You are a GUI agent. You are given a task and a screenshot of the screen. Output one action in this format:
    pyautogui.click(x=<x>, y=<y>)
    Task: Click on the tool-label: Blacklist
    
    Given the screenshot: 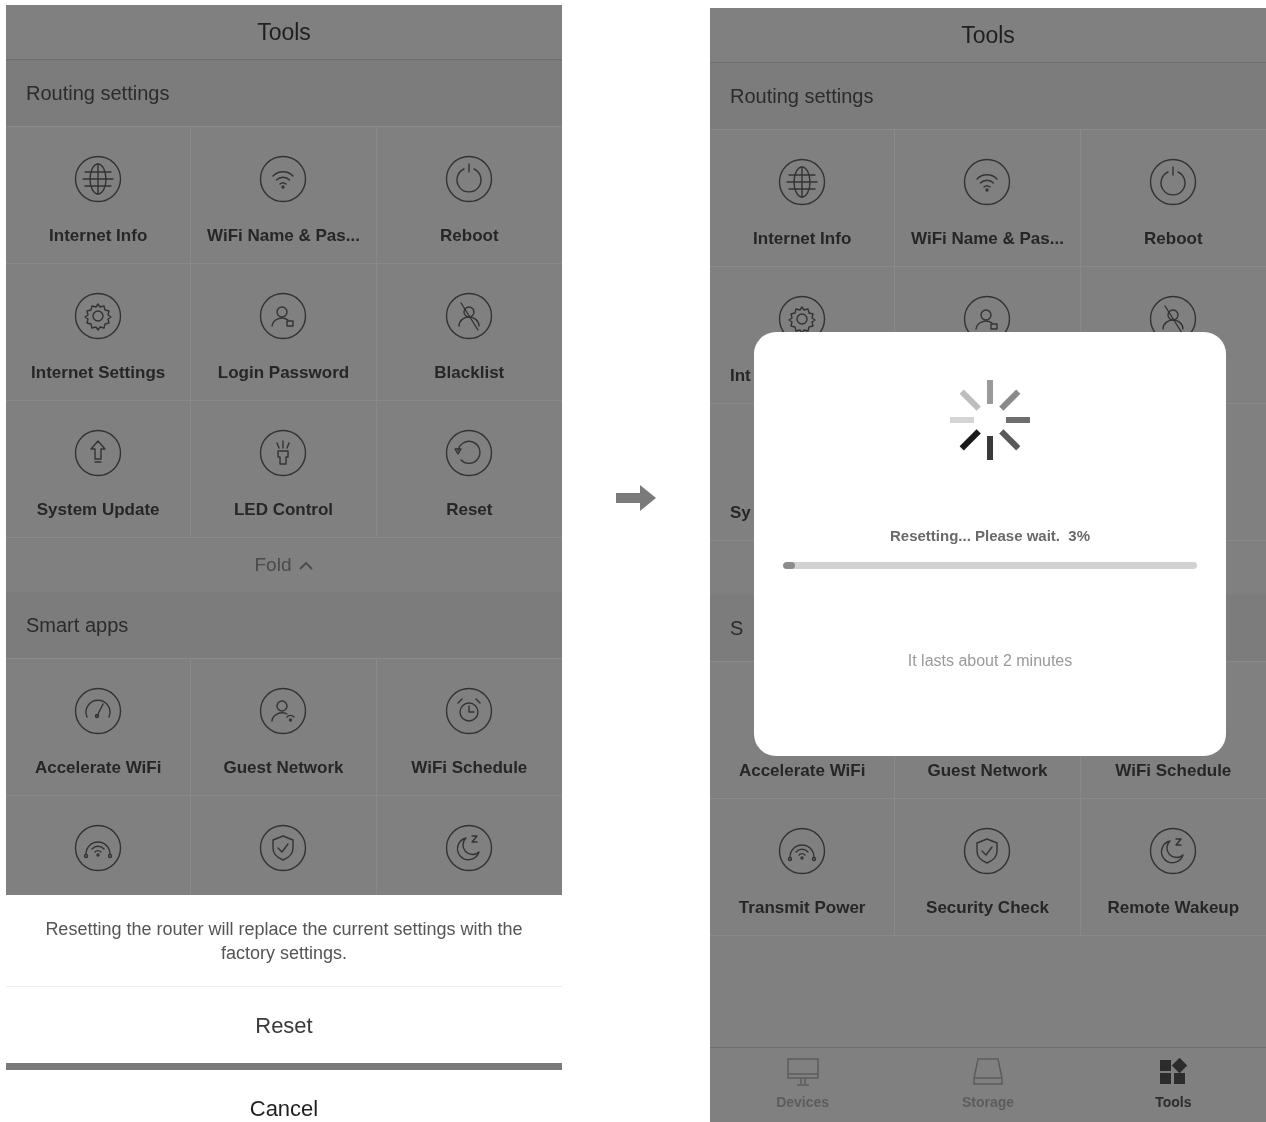 What is the action you would take?
    pyautogui.click(x=469, y=373)
    